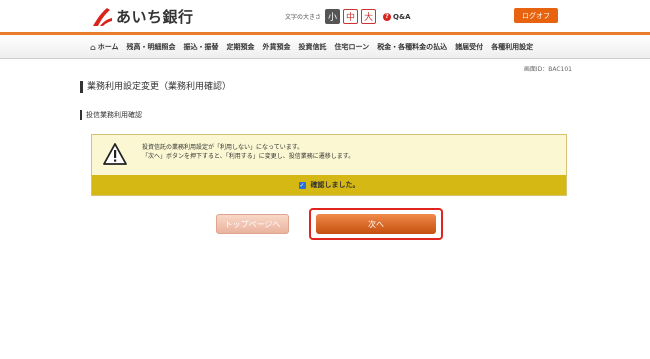  I want to click on warning-icon, so click(115, 154).